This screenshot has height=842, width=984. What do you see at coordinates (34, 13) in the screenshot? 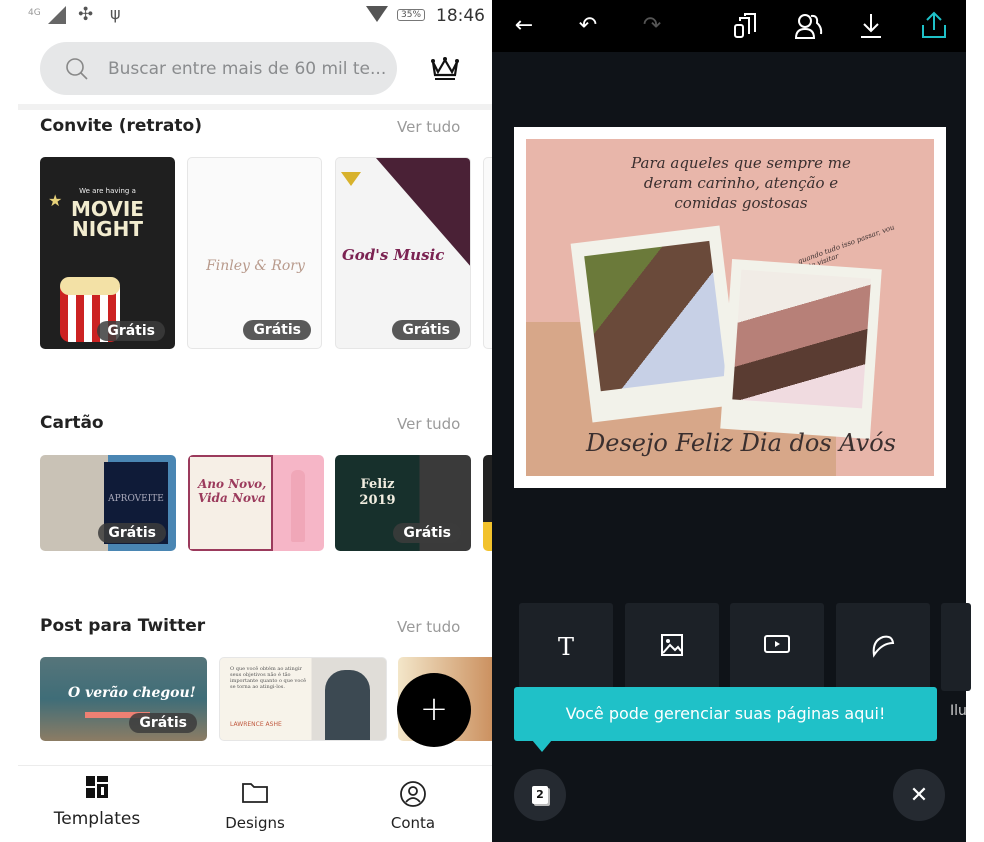
I see `network-label: 4G` at bounding box center [34, 13].